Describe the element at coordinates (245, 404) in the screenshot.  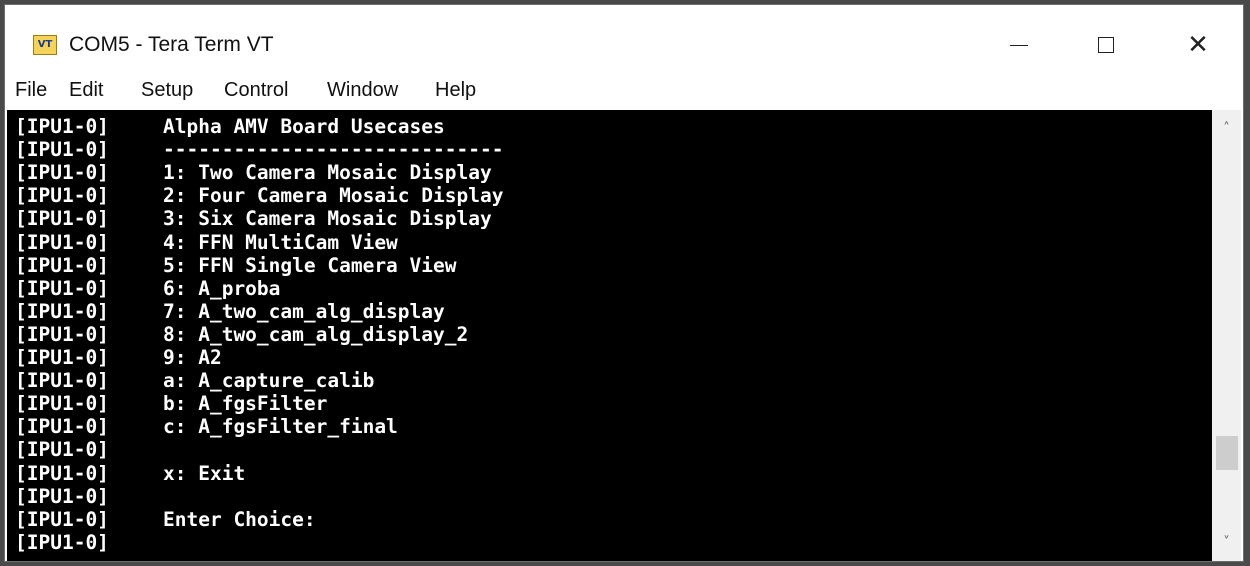
I see `terminal-line-text: b: A_fgsFilter` at that location.